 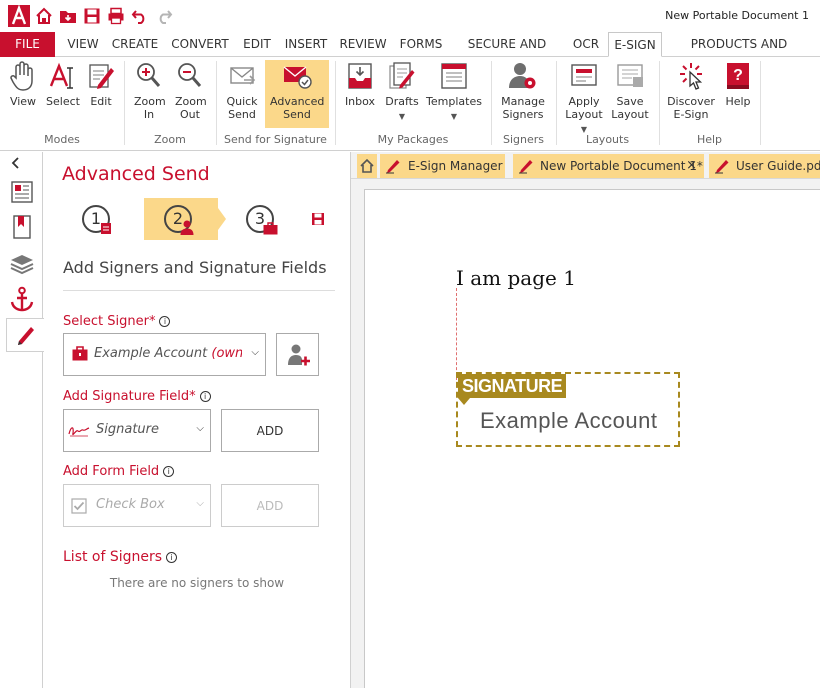 What do you see at coordinates (101, 94) in the screenshot?
I see `edit-button: Edit` at bounding box center [101, 94].